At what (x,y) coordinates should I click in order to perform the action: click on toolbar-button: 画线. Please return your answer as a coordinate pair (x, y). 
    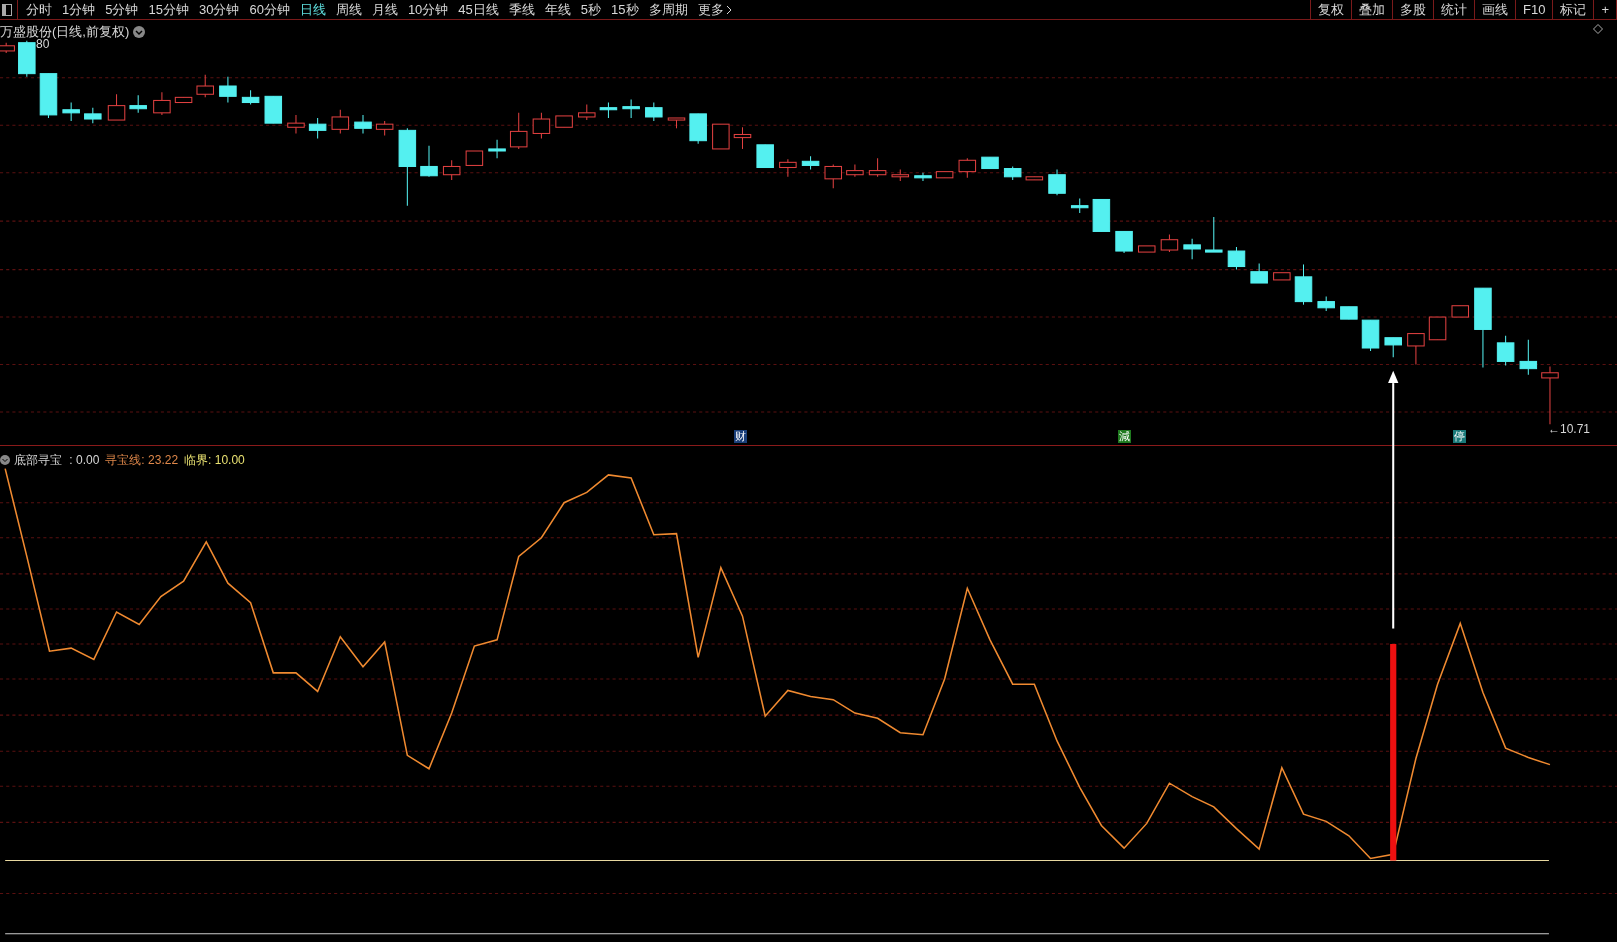
    Looking at the image, I should click on (1494, 9).